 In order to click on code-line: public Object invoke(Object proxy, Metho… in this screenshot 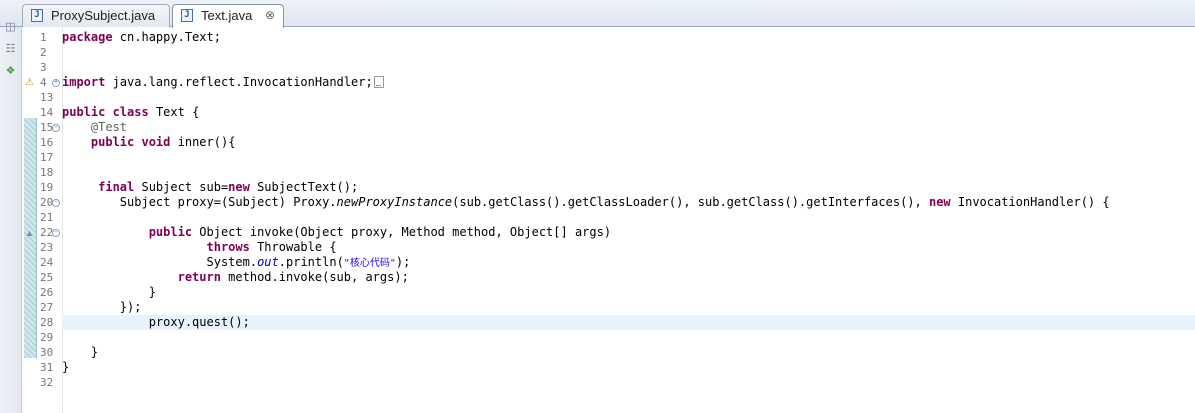, I will do `click(628, 232)`.